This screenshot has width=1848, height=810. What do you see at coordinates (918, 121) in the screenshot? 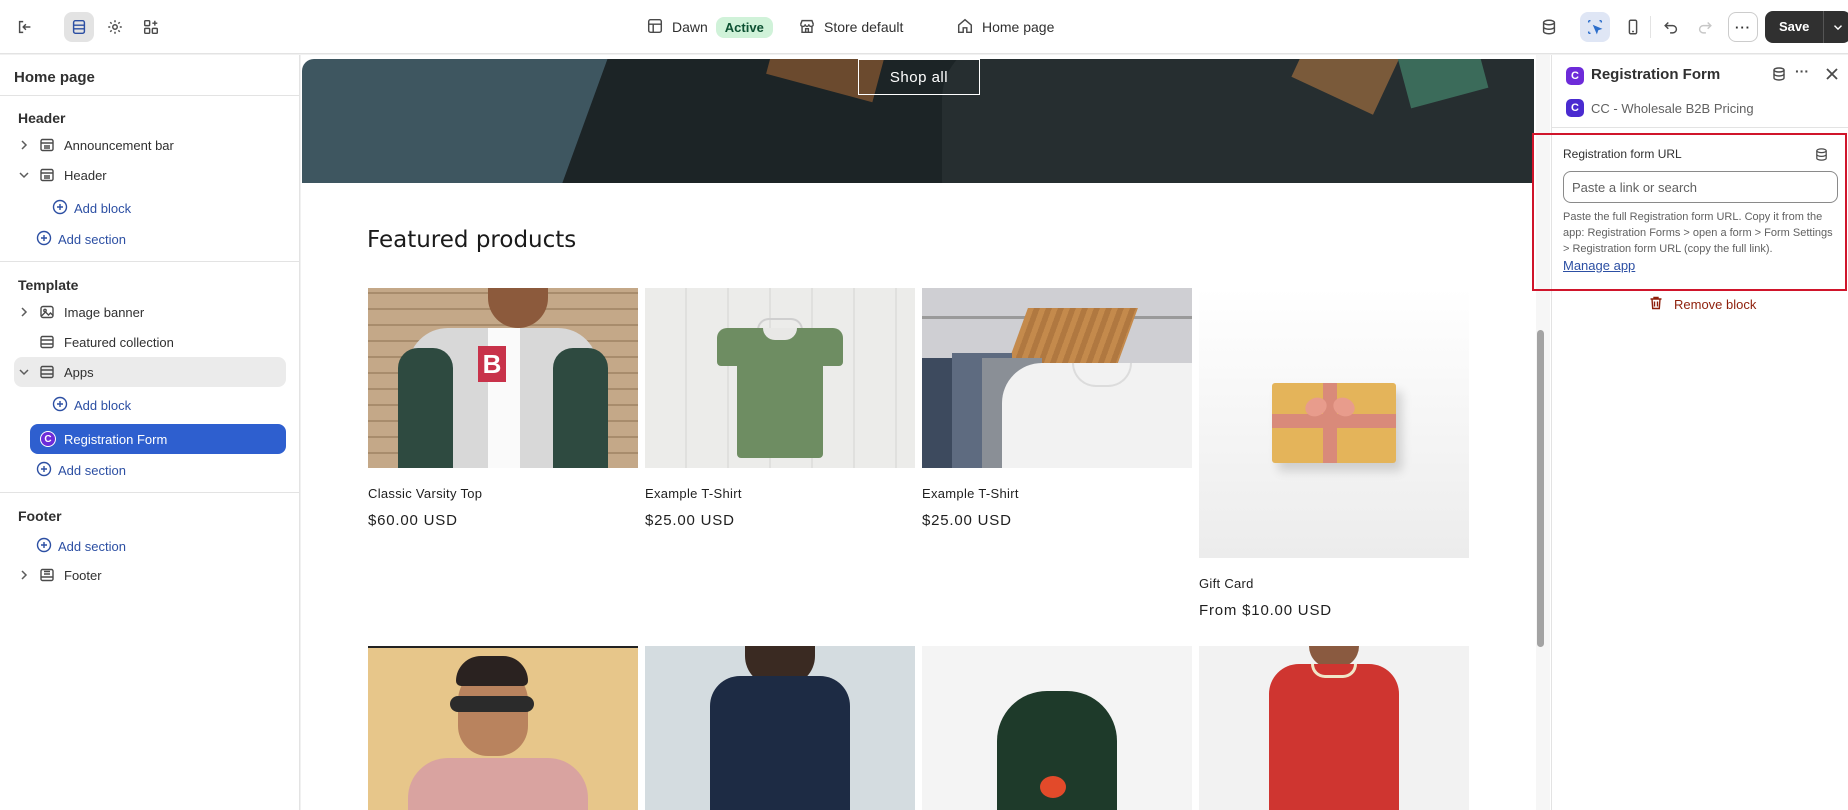
I see `image-banner: Shop all` at bounding box center [918, 121].